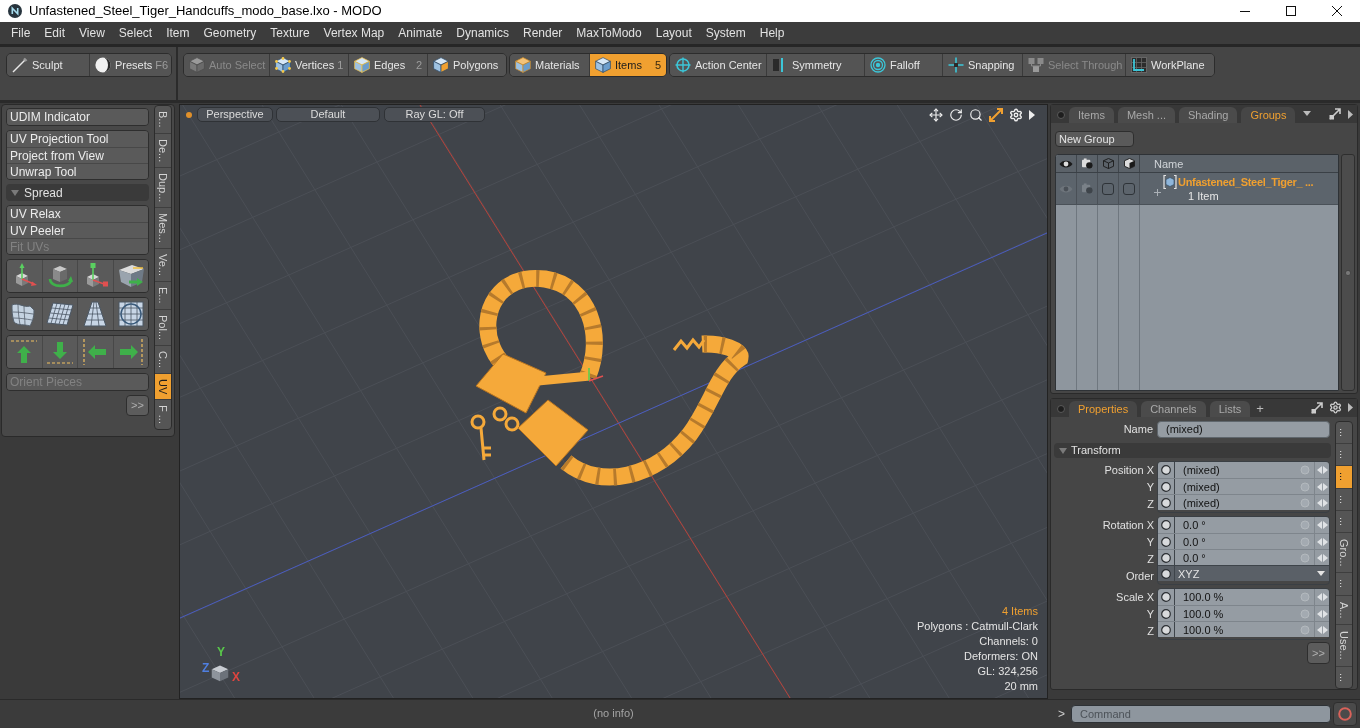 This screenshot has width=1360, height=728. I want to click on menu-item: System, so click(725, 33).